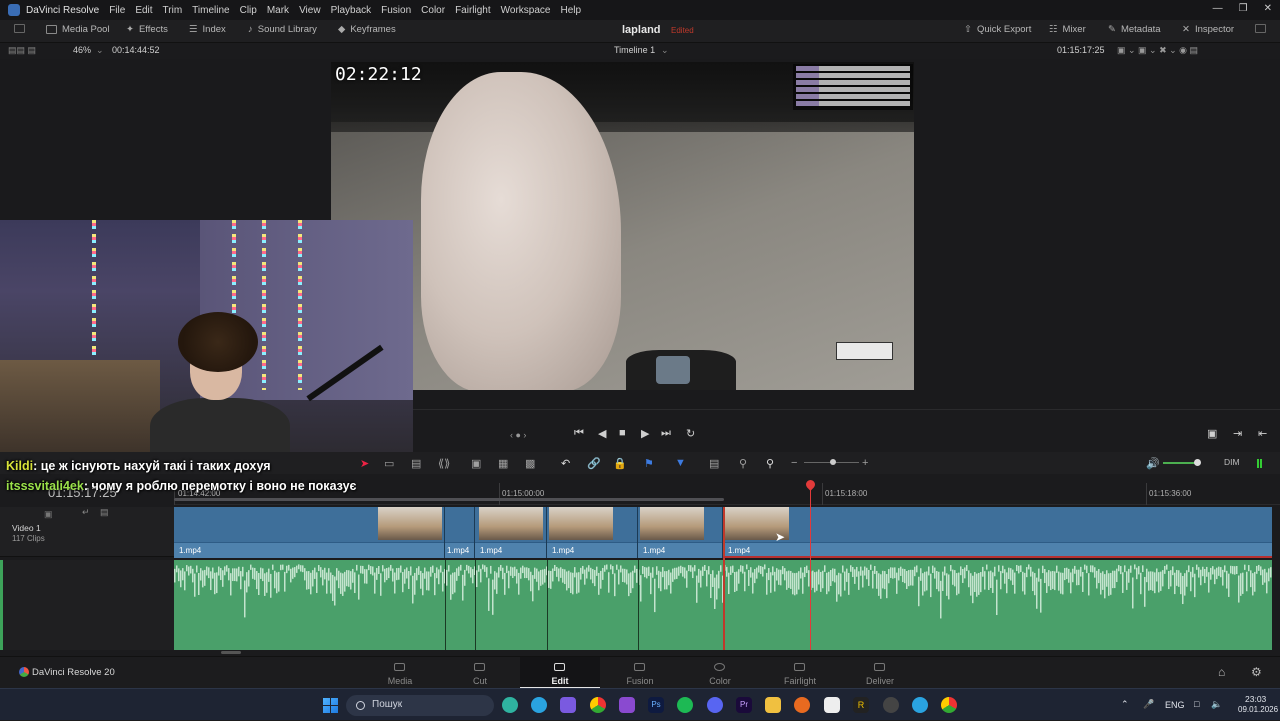  Describe the element at coordinates (444, 463) in the screenshot. I see `blade-tool-icon: ⟪⟫` at that location.